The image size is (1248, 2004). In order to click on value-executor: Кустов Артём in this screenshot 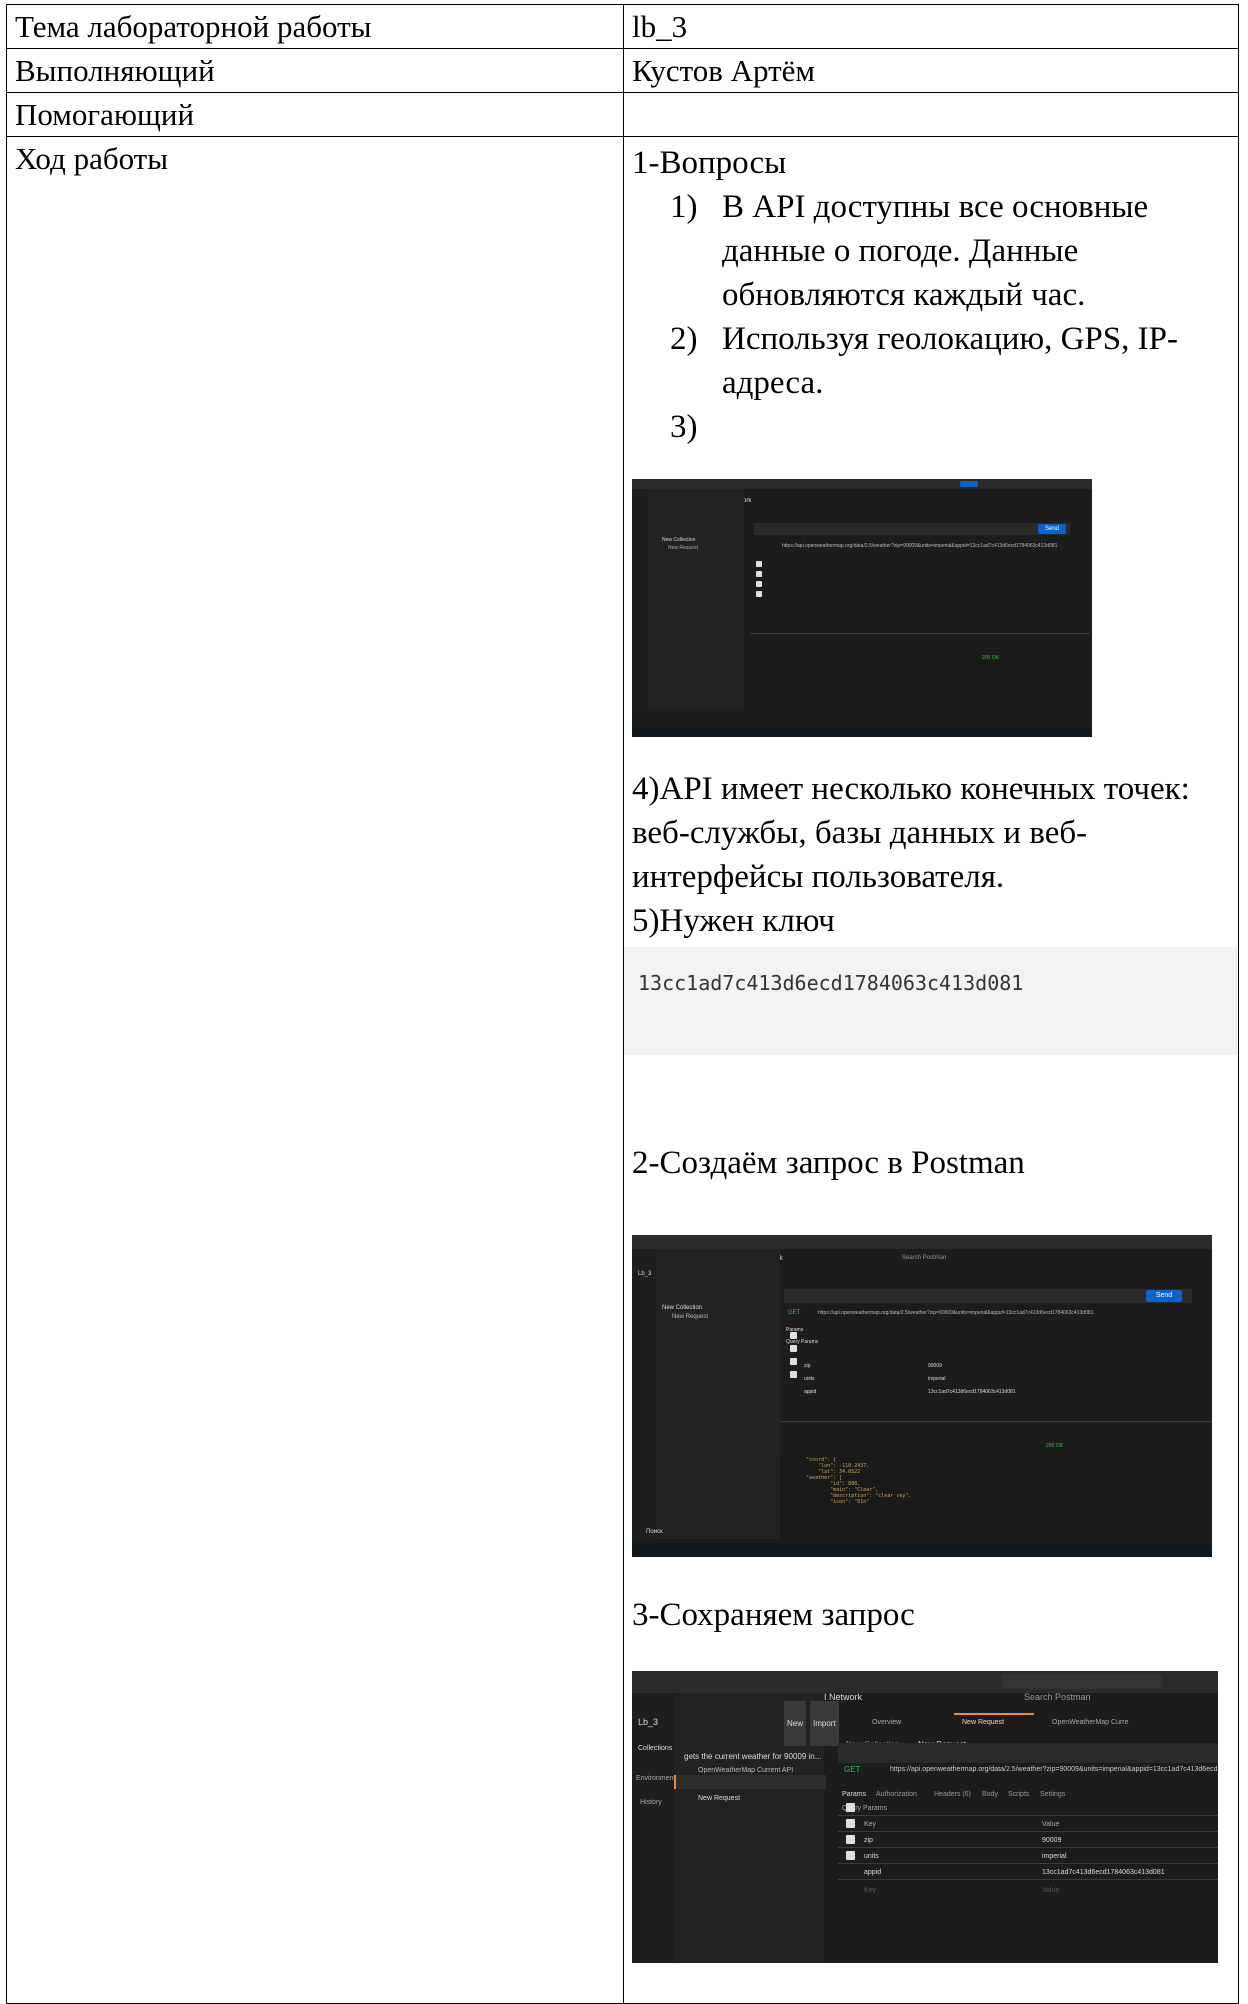, I will do `click(931, 70)`.